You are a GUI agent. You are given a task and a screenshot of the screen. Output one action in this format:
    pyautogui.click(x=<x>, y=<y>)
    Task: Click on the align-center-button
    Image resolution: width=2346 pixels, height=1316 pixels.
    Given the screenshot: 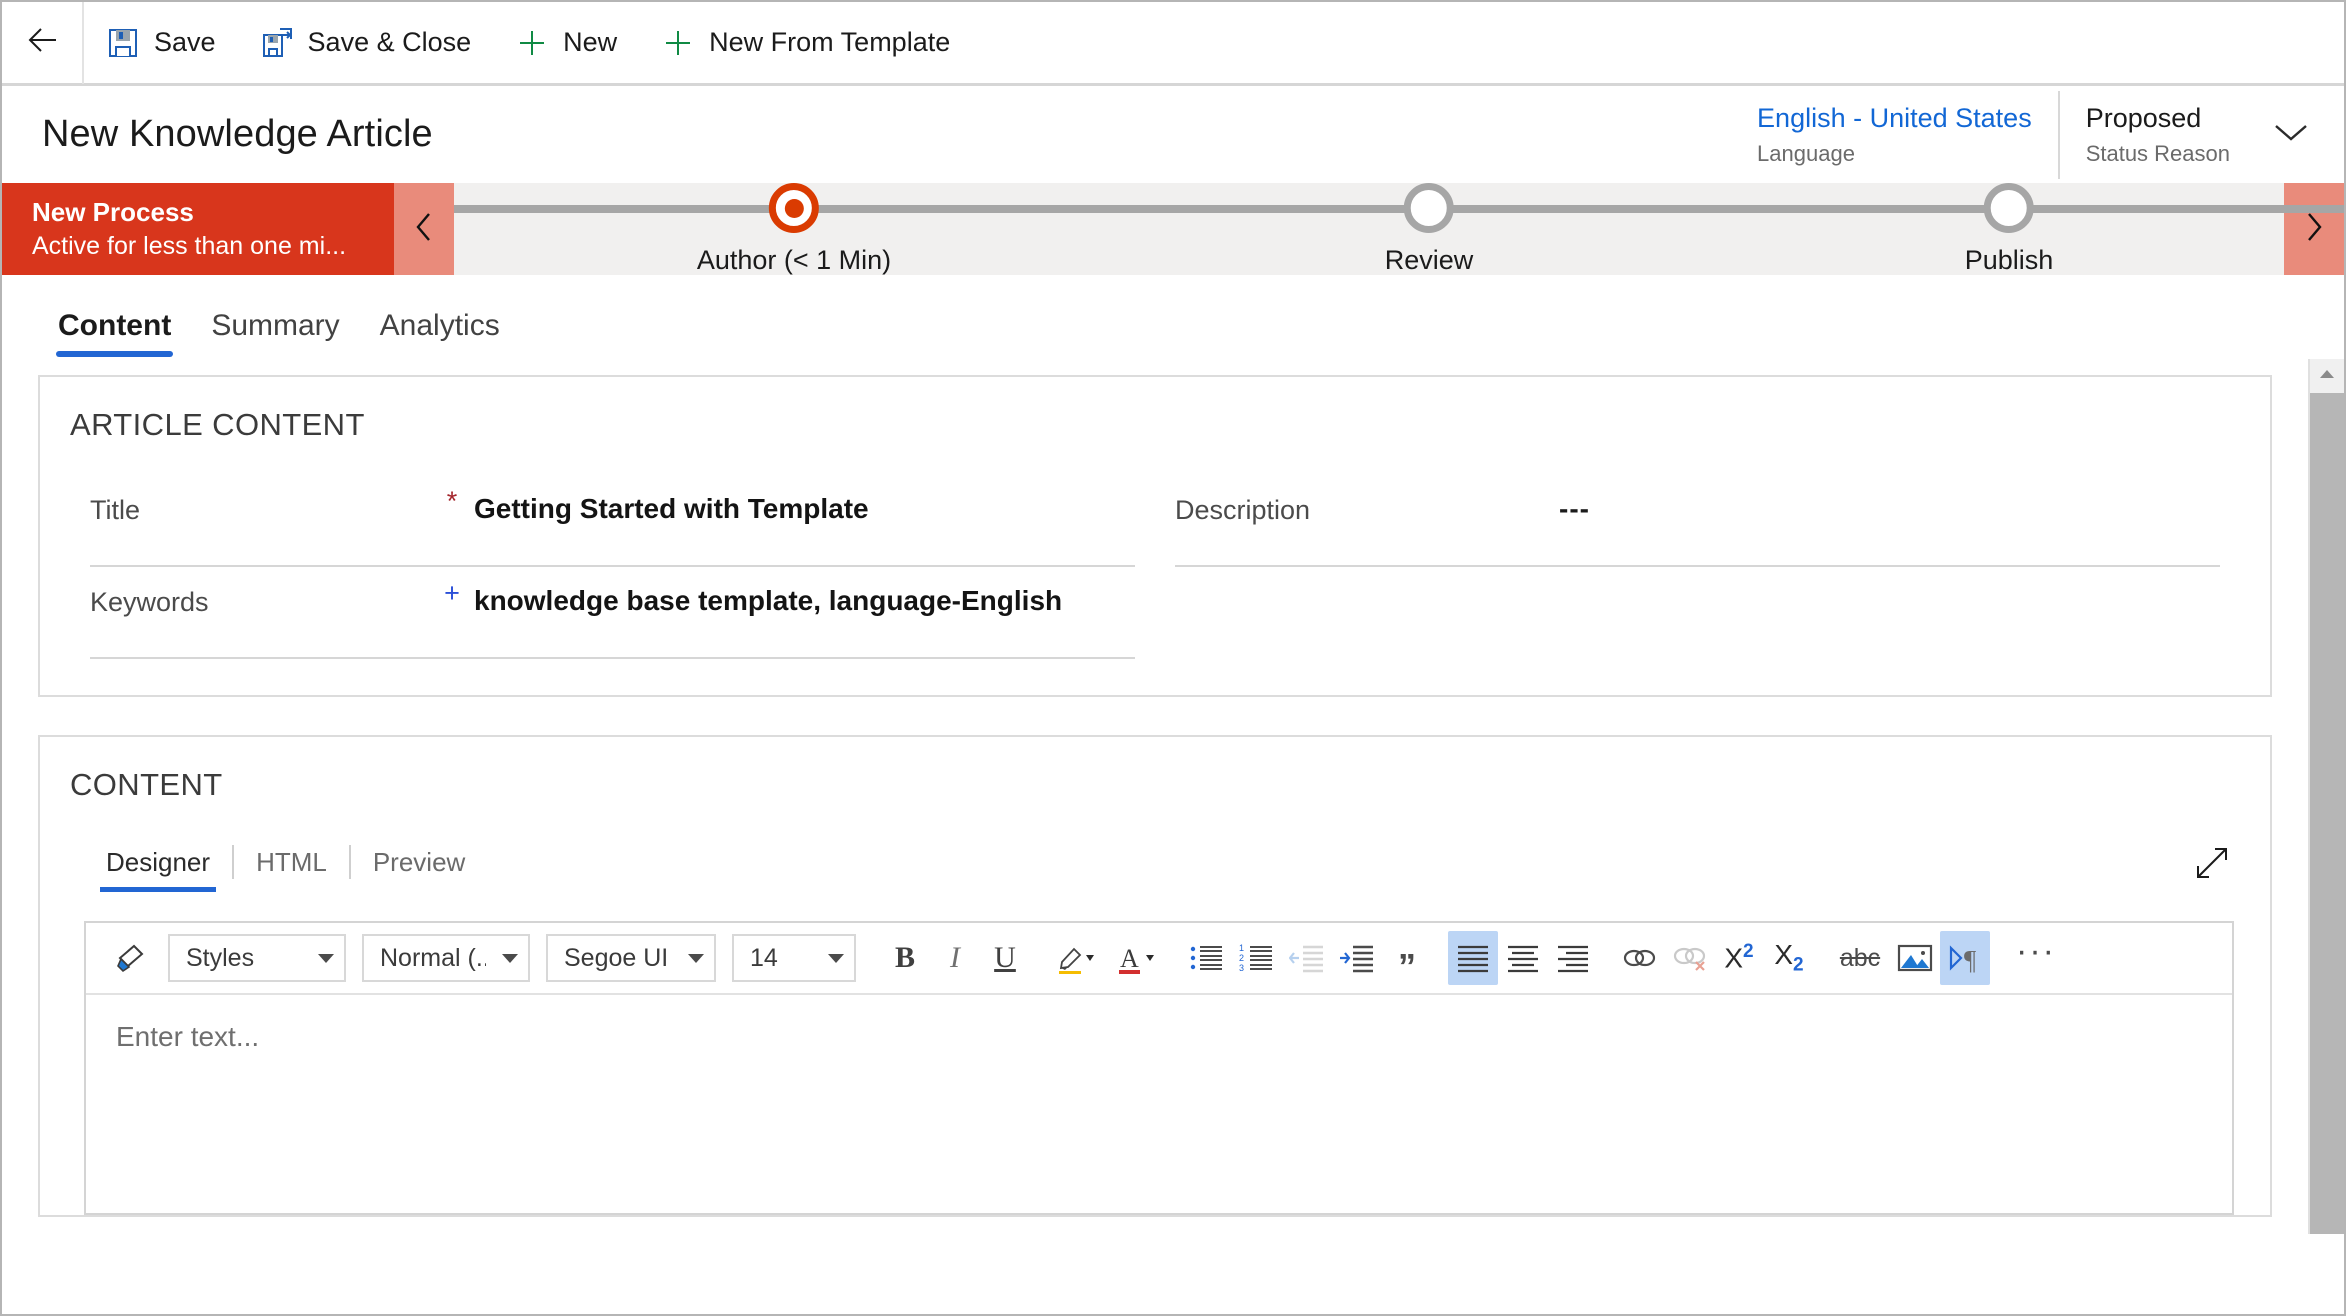 What is the action you would take?
    pyautogui.click(x=1523, y=958)
    